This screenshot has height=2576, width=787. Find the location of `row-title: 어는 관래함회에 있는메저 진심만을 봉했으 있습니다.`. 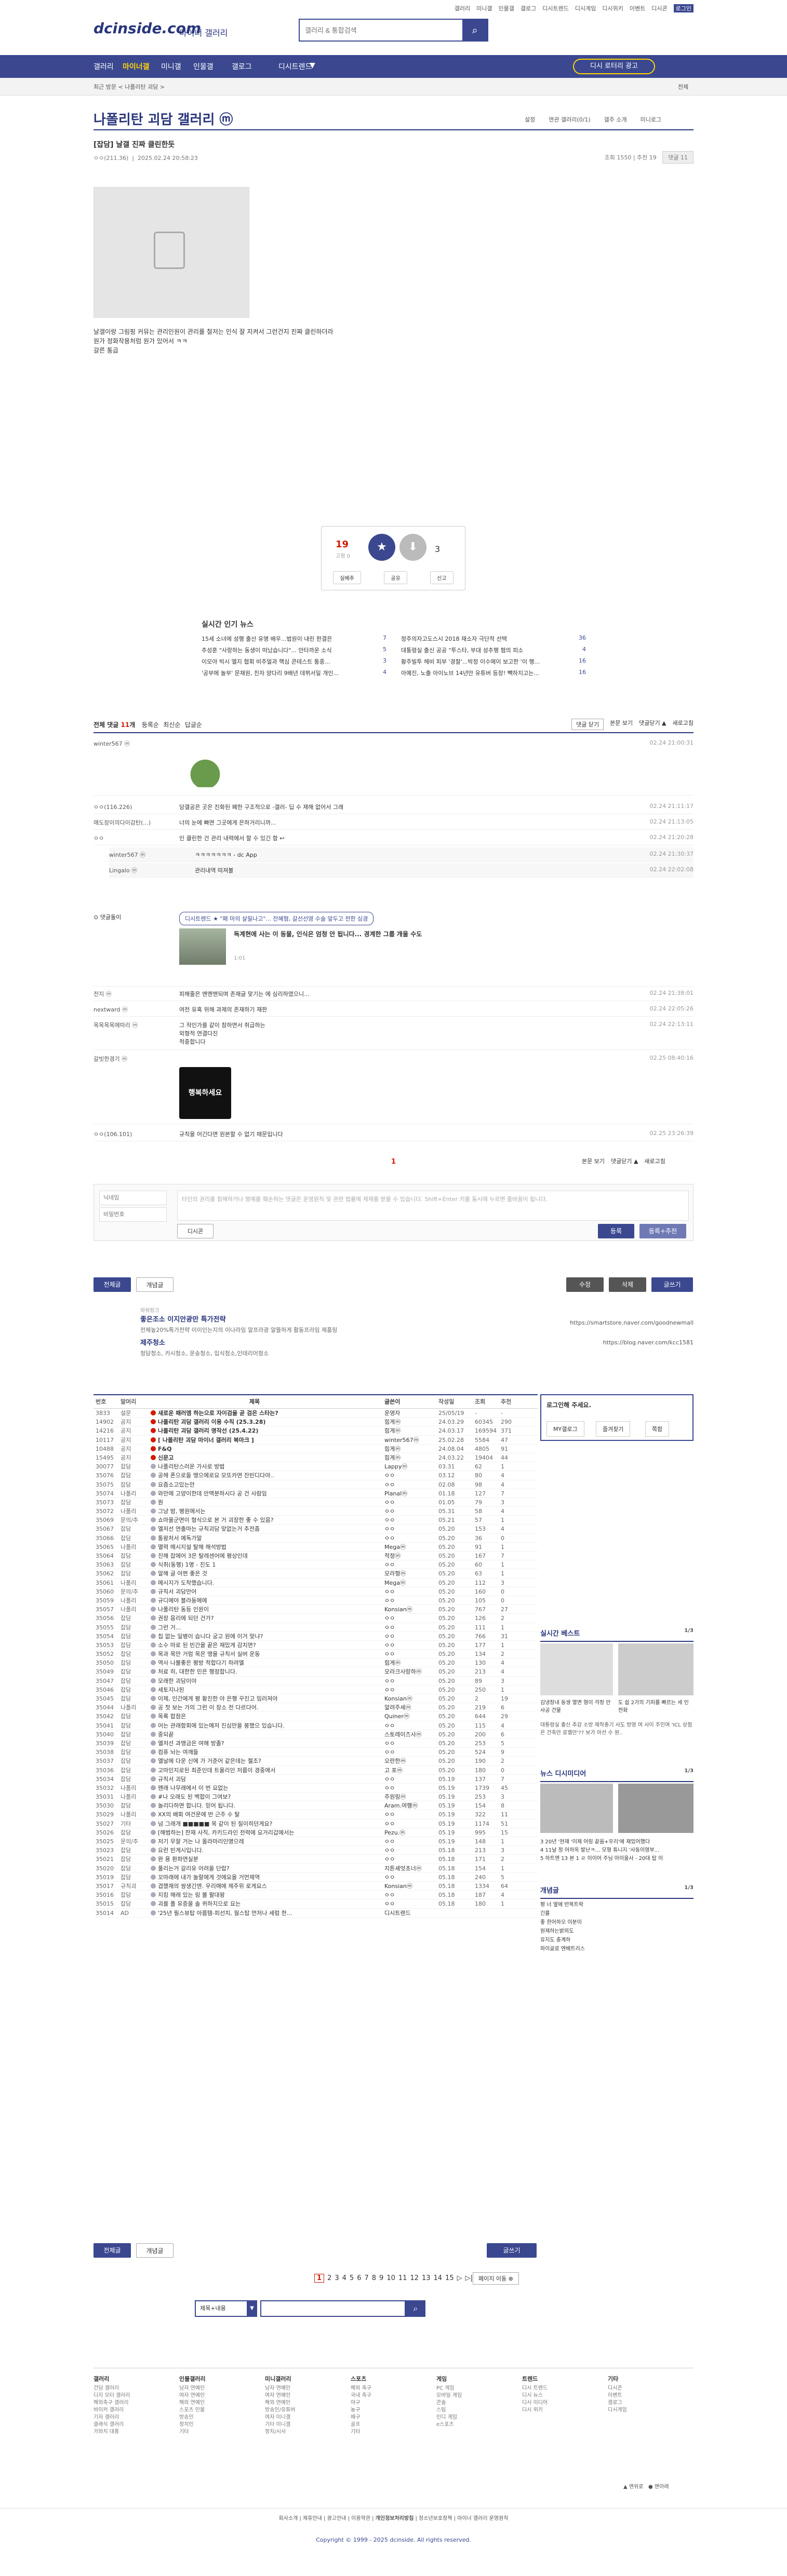

row-title: 어는 관래함회에 있는메저 진심만을 봉했으 있습니다. is located at coordinates (254, 1725).